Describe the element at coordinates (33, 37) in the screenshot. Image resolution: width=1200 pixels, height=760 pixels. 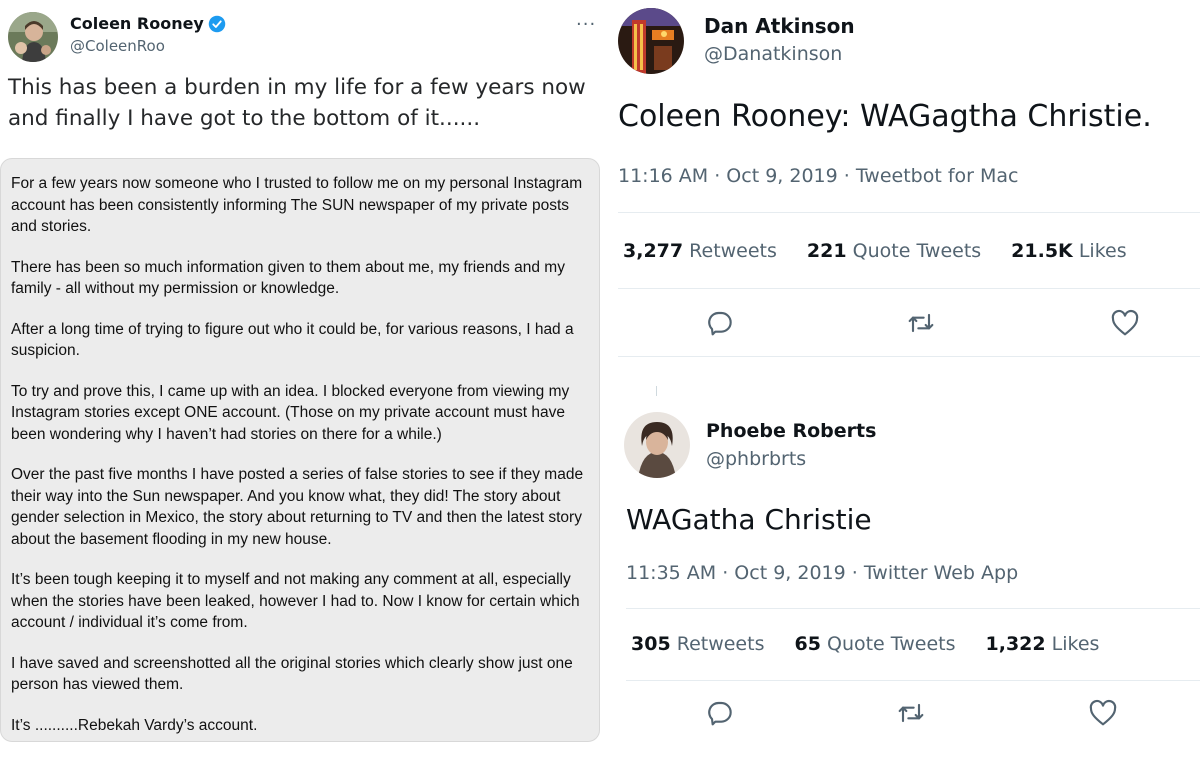
I see `coleen-avatar` at that location.